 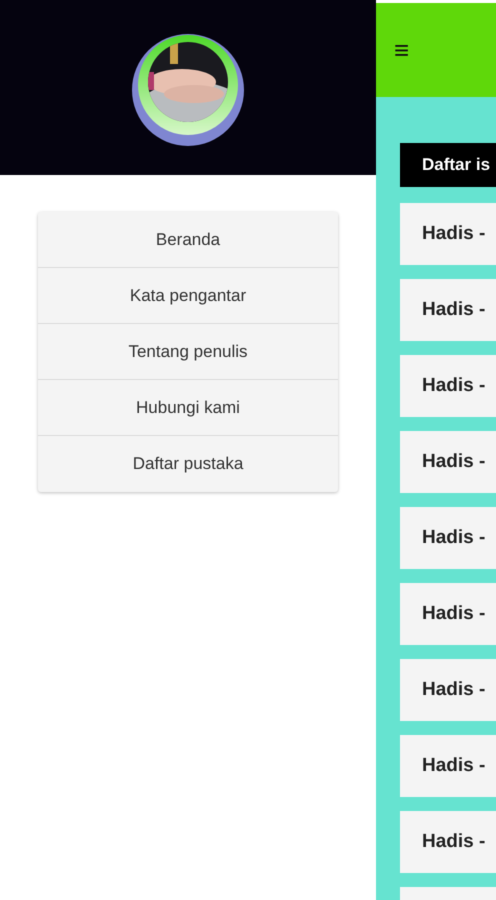 I want to click on menu-item: Tentang penulis, so click(x=188, y=352).